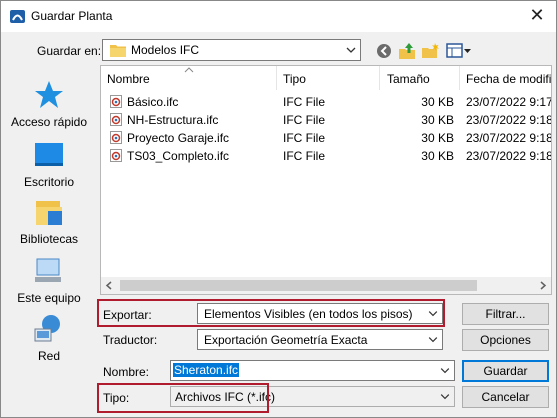  What do you see at coordinates (49, 154) in the screenshot?
I see `desktop-icon` at bounding box center [49, 154].